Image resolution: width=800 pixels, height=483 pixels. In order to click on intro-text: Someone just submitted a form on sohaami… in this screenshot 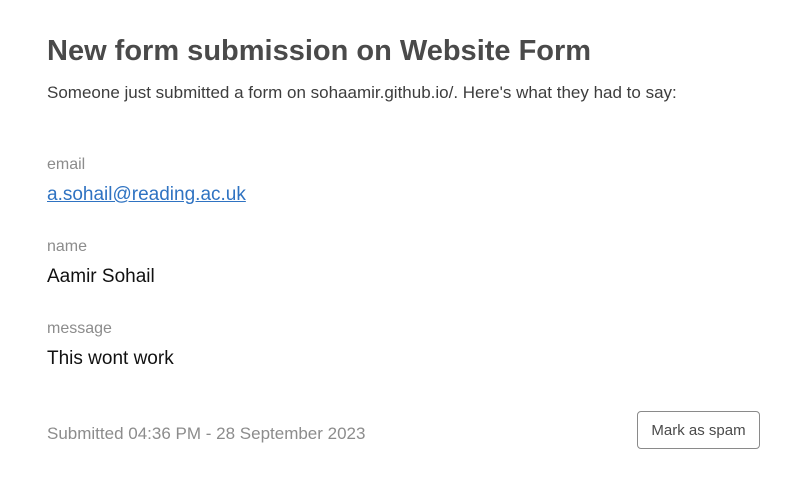, I will do `click(362, 92)`.